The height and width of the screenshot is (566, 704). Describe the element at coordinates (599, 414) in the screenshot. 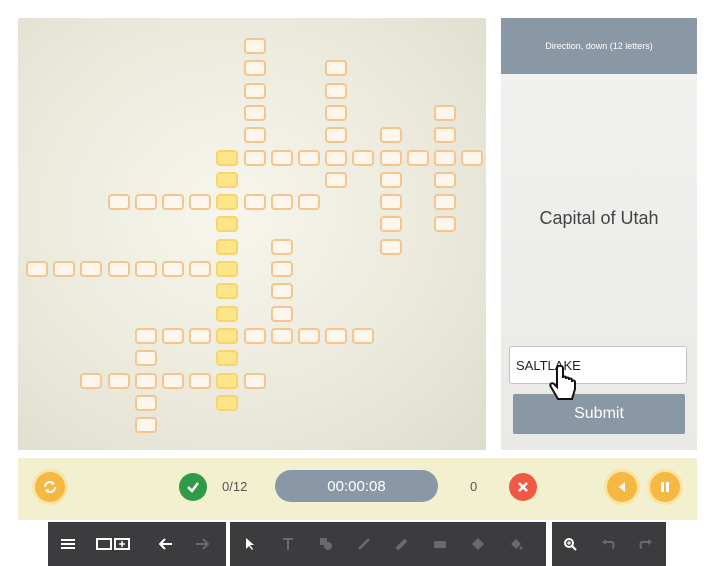

I see `submit-button: Submit` at that location.